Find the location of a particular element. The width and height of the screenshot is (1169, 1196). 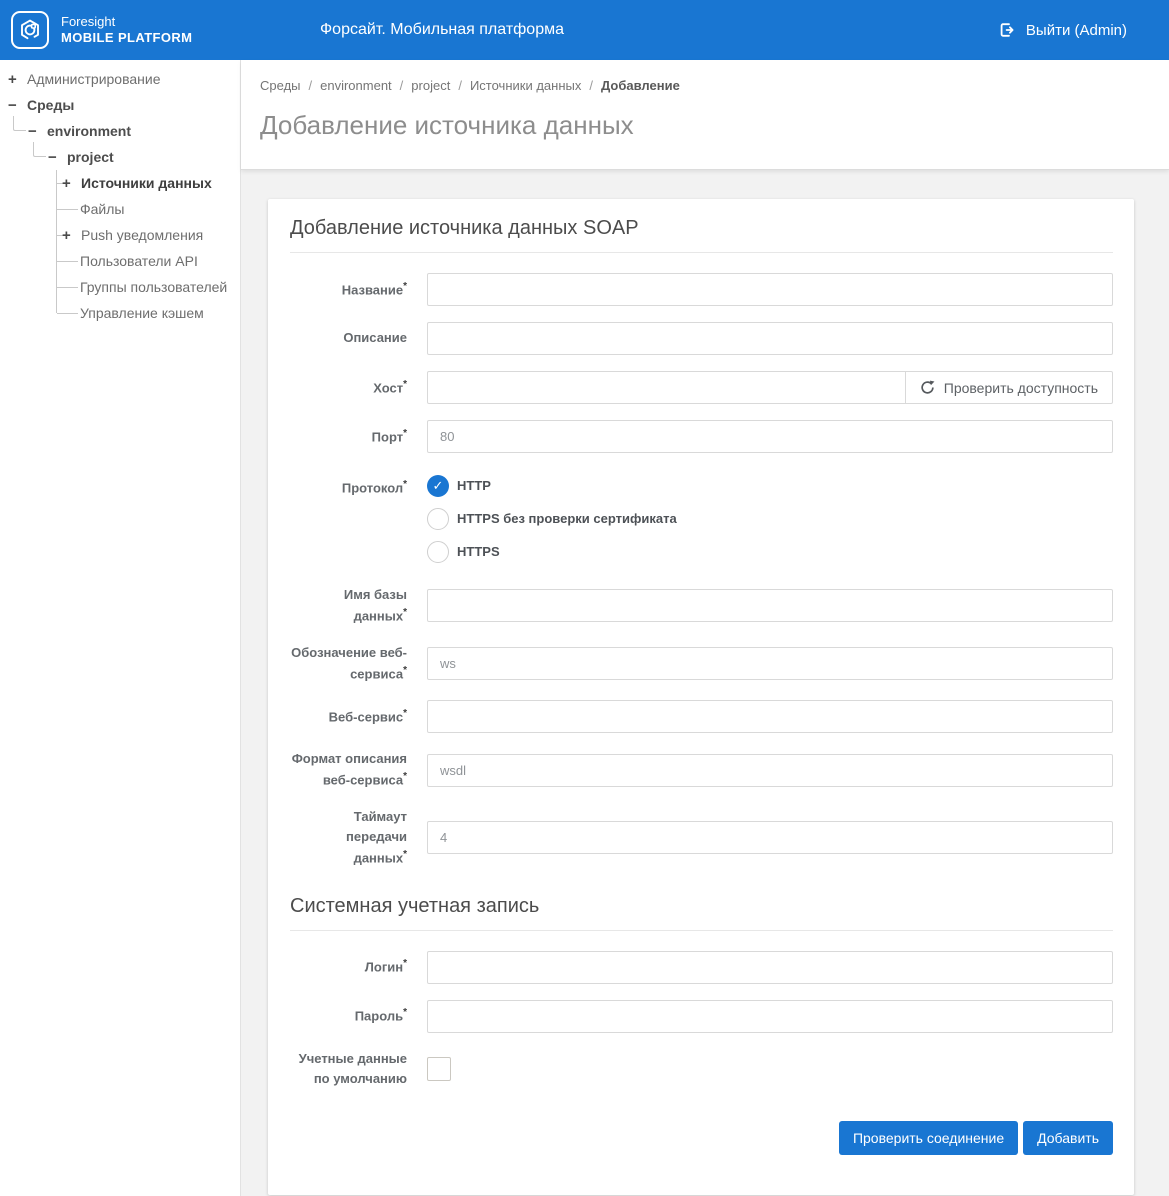

db-name-input is located at coordinates (770, 606).